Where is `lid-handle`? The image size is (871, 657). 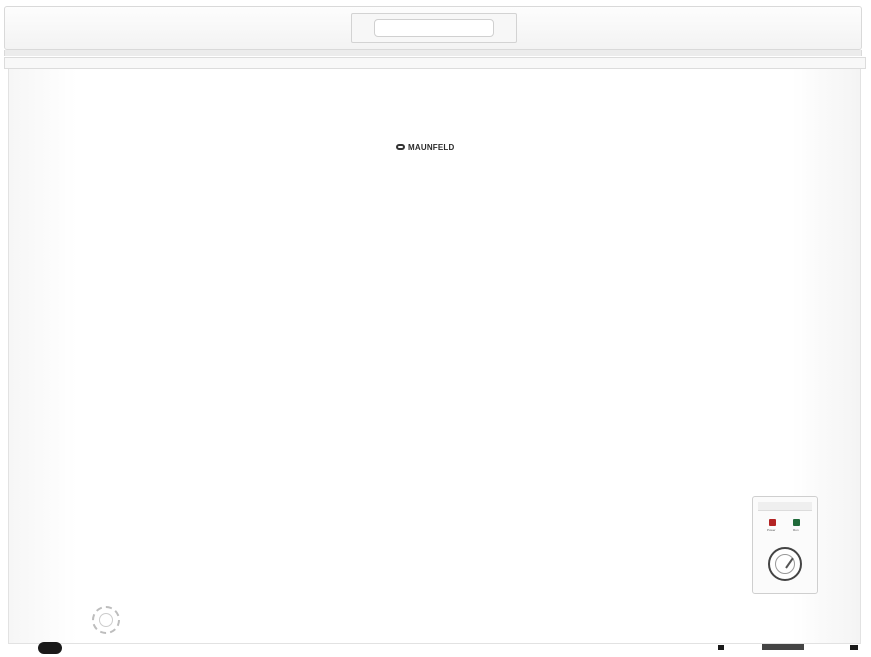
lid-handle is located at coordinates (434, 28).